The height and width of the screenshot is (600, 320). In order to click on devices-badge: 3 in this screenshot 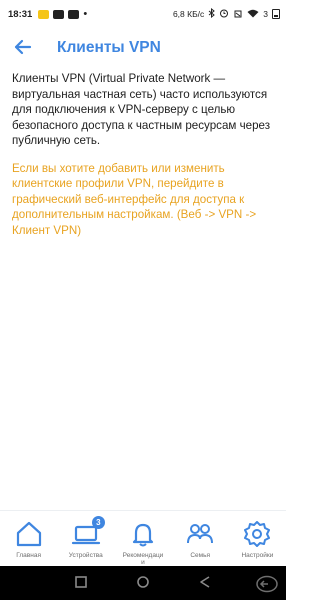, I will do `click(98, 522)`.